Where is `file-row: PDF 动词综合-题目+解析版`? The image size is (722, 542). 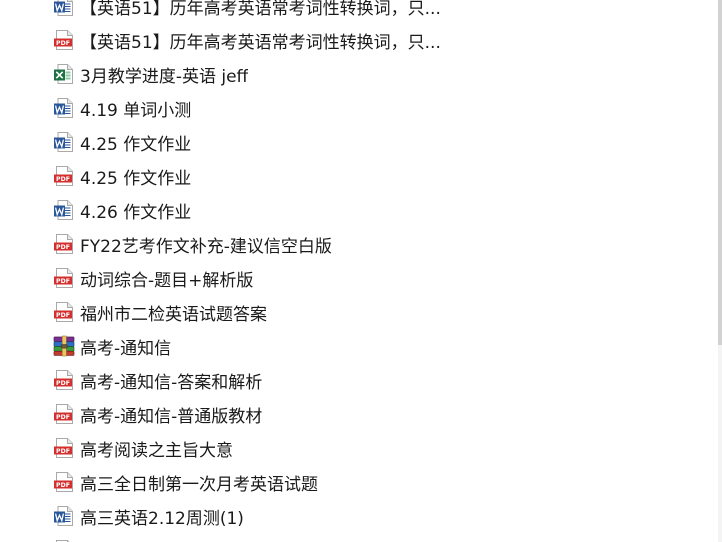
file-row: PDF 动词综合-题目+解析版 is located at coordinates (361, 278).